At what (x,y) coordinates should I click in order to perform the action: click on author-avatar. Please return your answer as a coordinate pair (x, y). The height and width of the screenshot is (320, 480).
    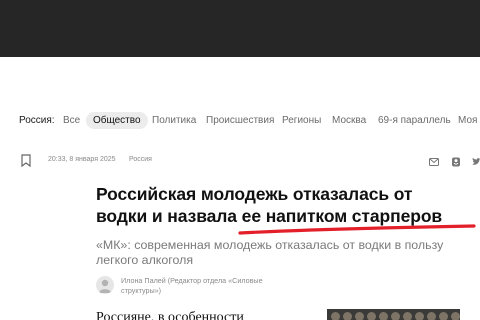
    Looking at the image, I should click on (105, 285).